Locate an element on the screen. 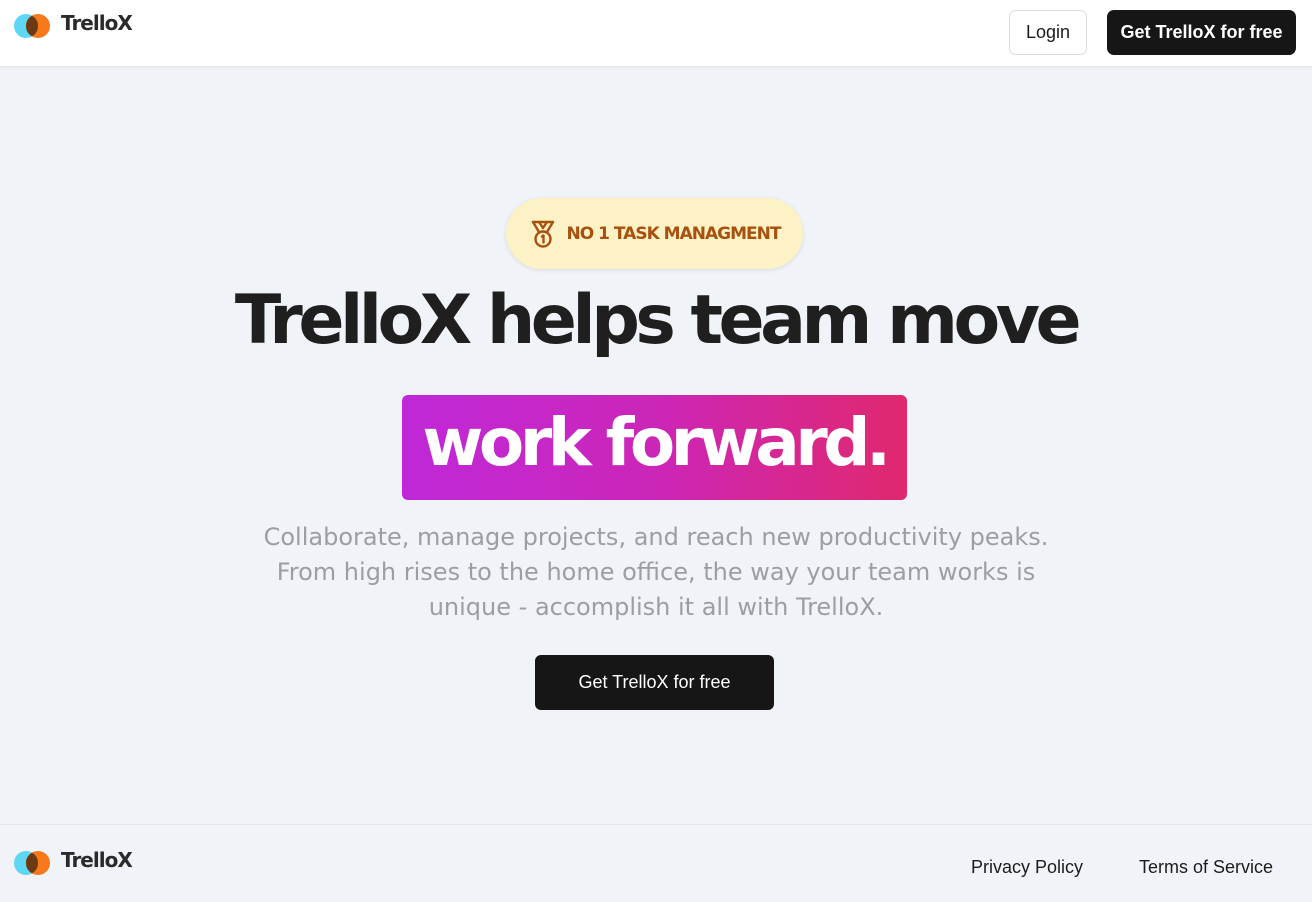 This screenshot has height=902, width=1312. terms-of-service-link: Terms of Service is located at coordinates (1206, 867).